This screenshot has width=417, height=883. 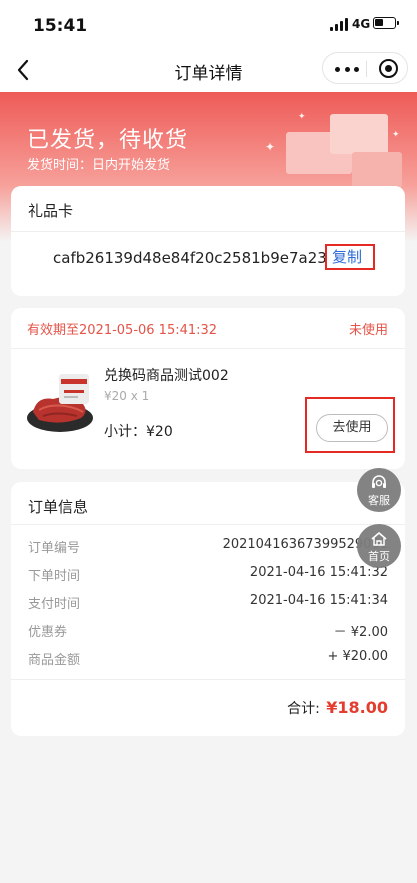 What do you see at coordinates (347, 69) in the screenshot?
I see `more-icon` at bounding box center [347, 69].